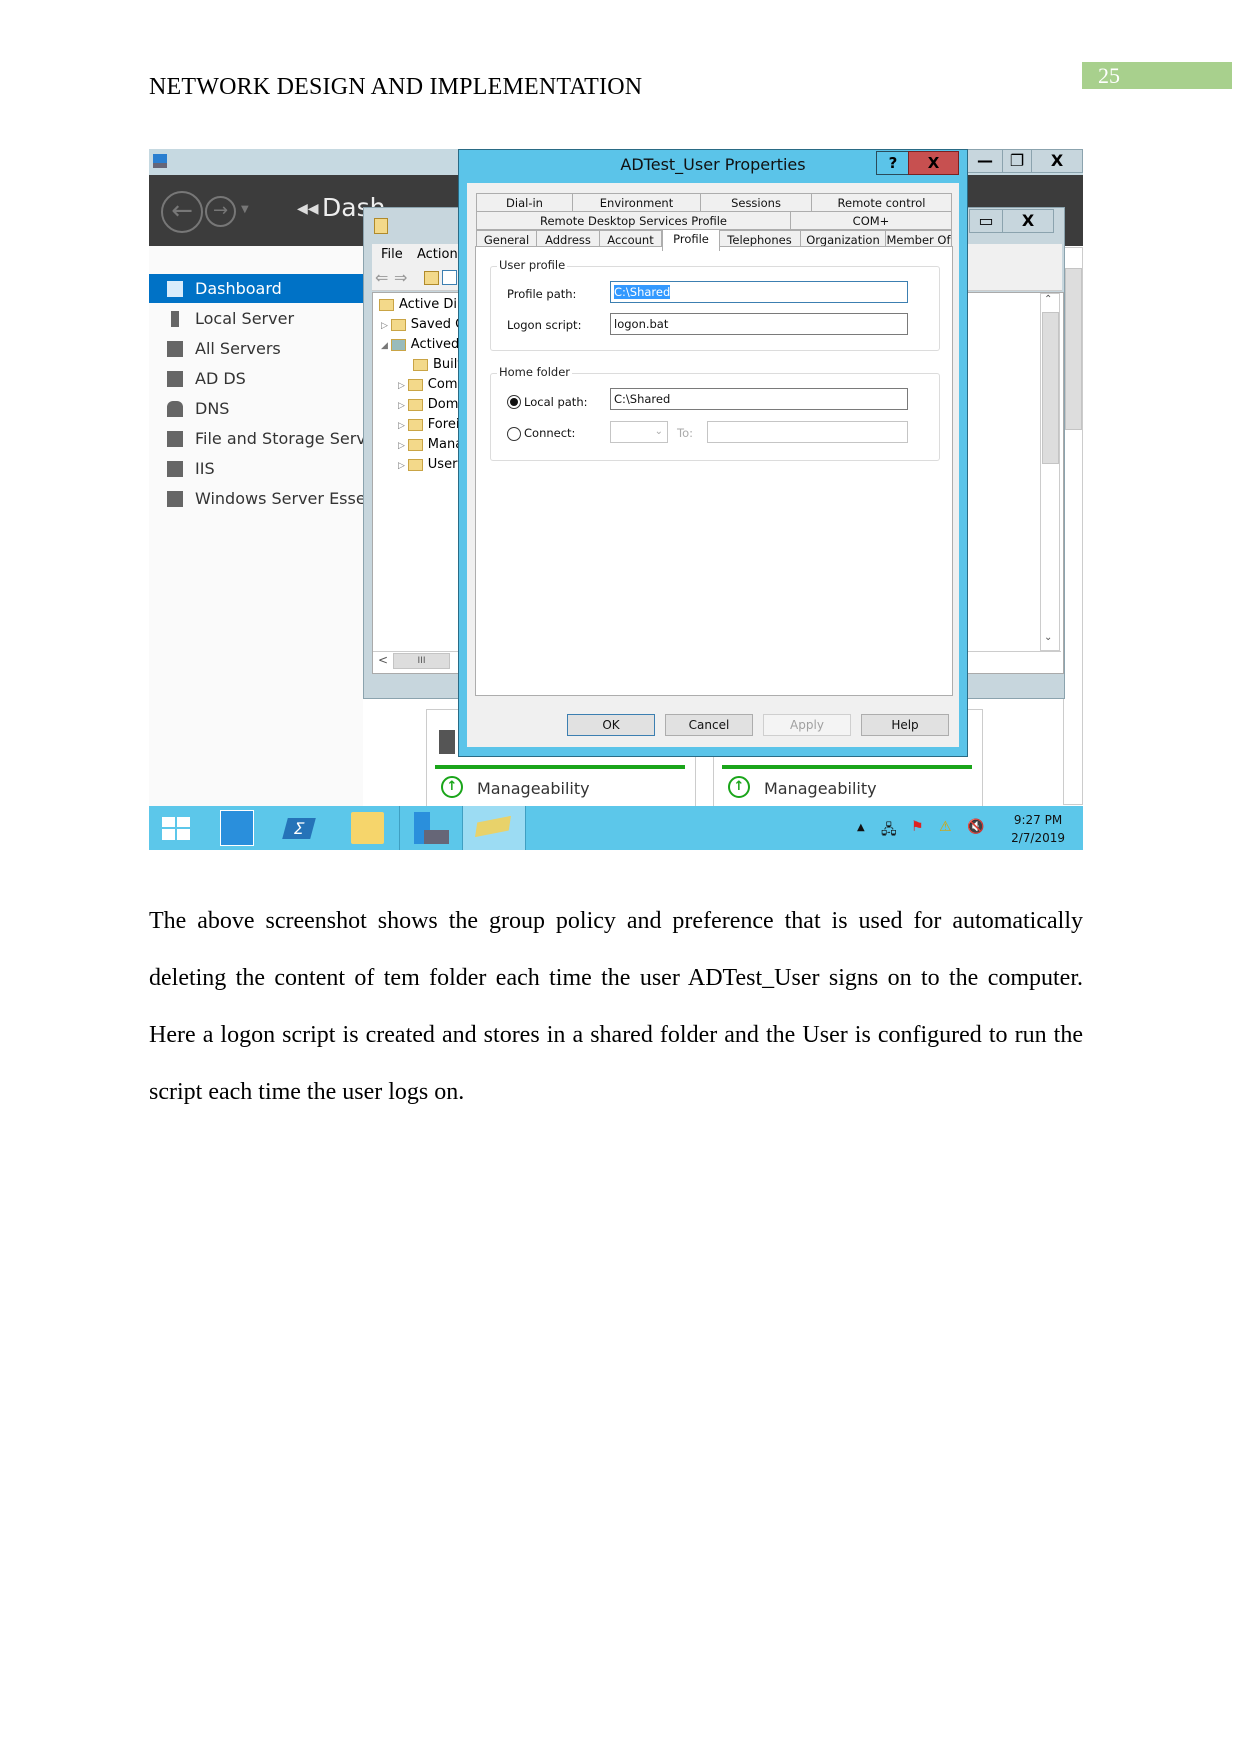 Image resolution: width=1241 pixels, height=1754 pixels. I want to click on taskbar-server-manager, so click(237, 828).